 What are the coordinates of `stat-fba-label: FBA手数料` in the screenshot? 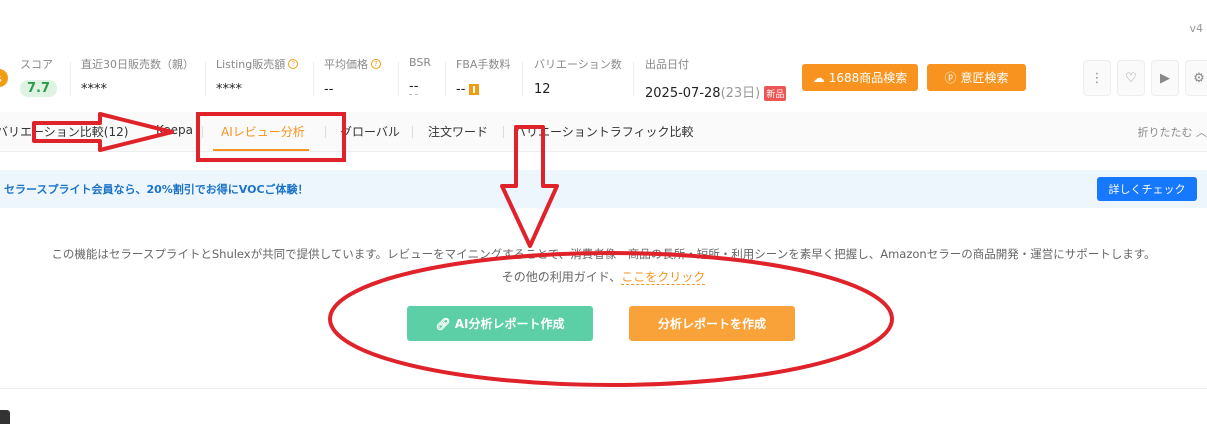 It's located at (483, 64).